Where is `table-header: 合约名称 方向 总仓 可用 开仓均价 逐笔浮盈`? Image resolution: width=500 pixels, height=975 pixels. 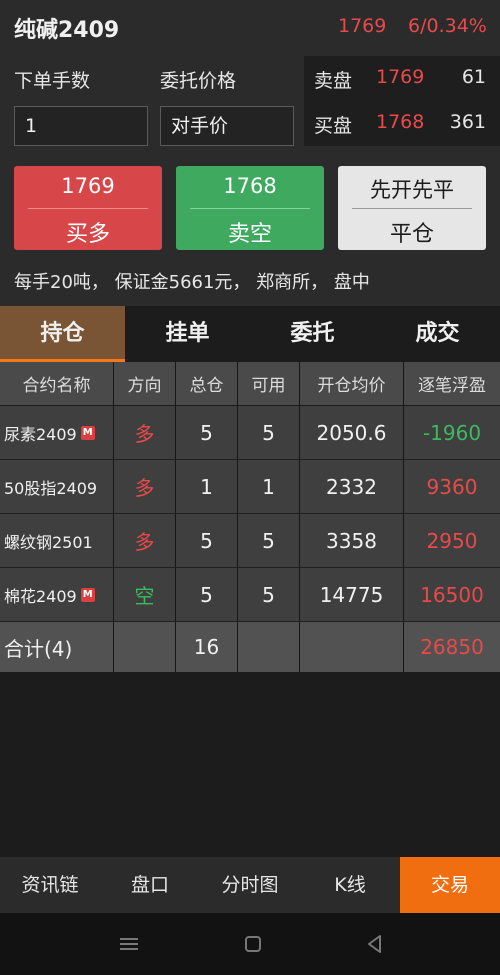 table-header: 合约名称 方向 总仓 可用 开仓均价 逐笔浮盈 is located at coordinates (250, 384).